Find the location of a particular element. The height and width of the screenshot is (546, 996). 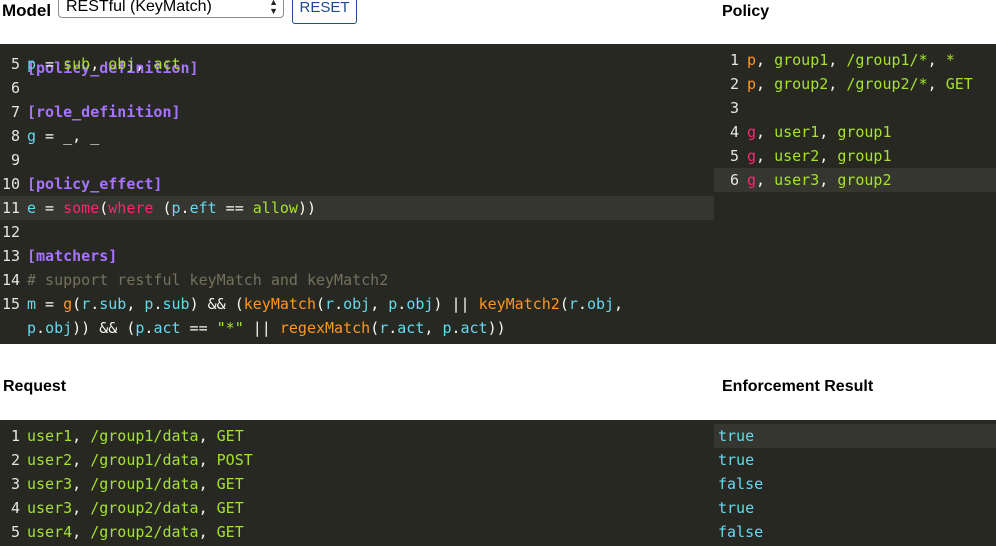

enforcement-title: Enforcement Result is located at coordinates (798, 386).